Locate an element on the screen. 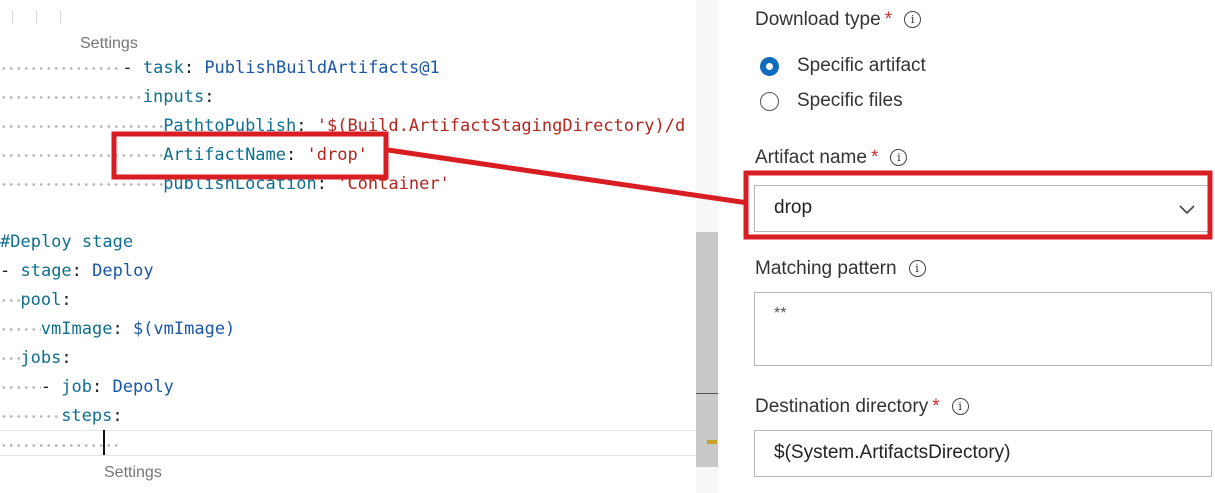 The height and width of the screenshot is (493, 1215). matching-pattern-label-text: Matching pattern is located at coordinates (826, 268).